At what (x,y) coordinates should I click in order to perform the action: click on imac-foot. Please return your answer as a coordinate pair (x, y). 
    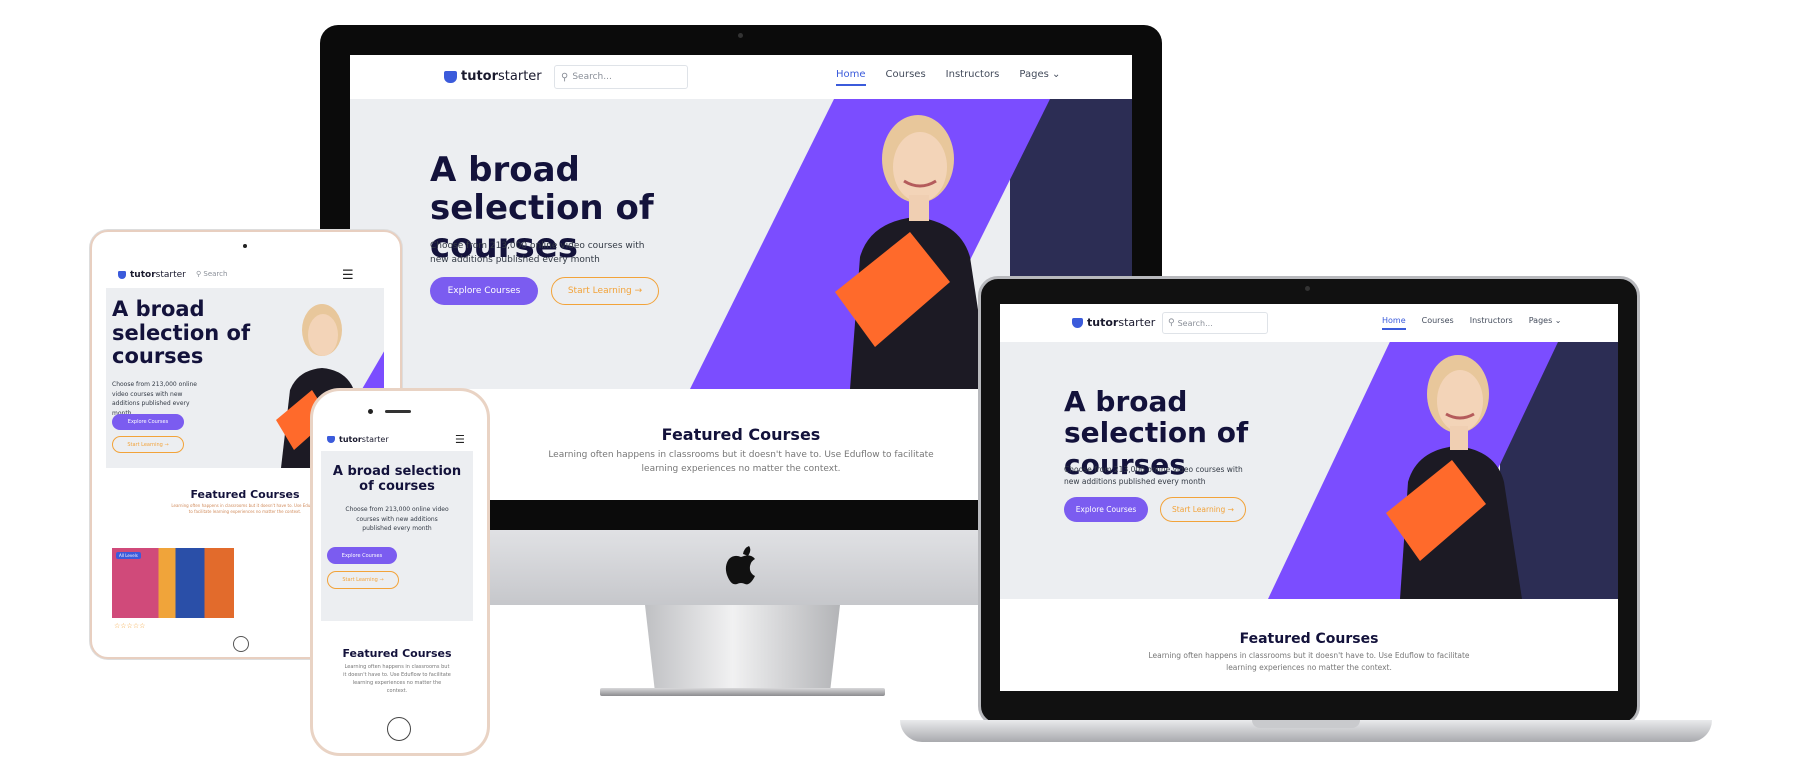
    Looking at the image, I should click on (742, 692).